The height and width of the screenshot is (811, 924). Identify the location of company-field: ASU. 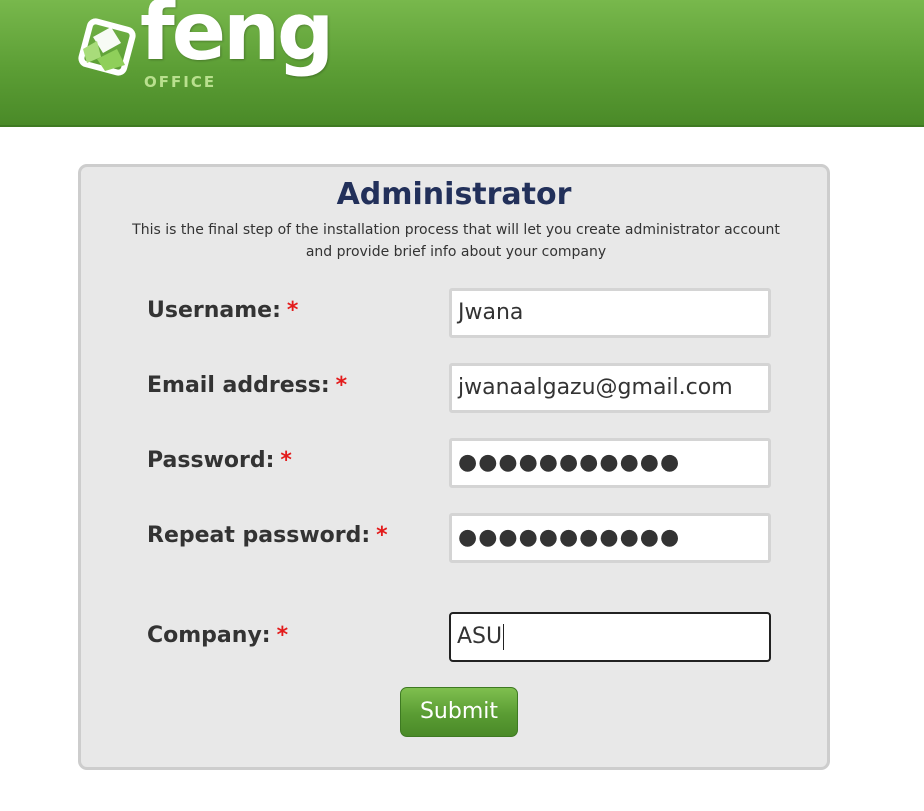
(610, 637).